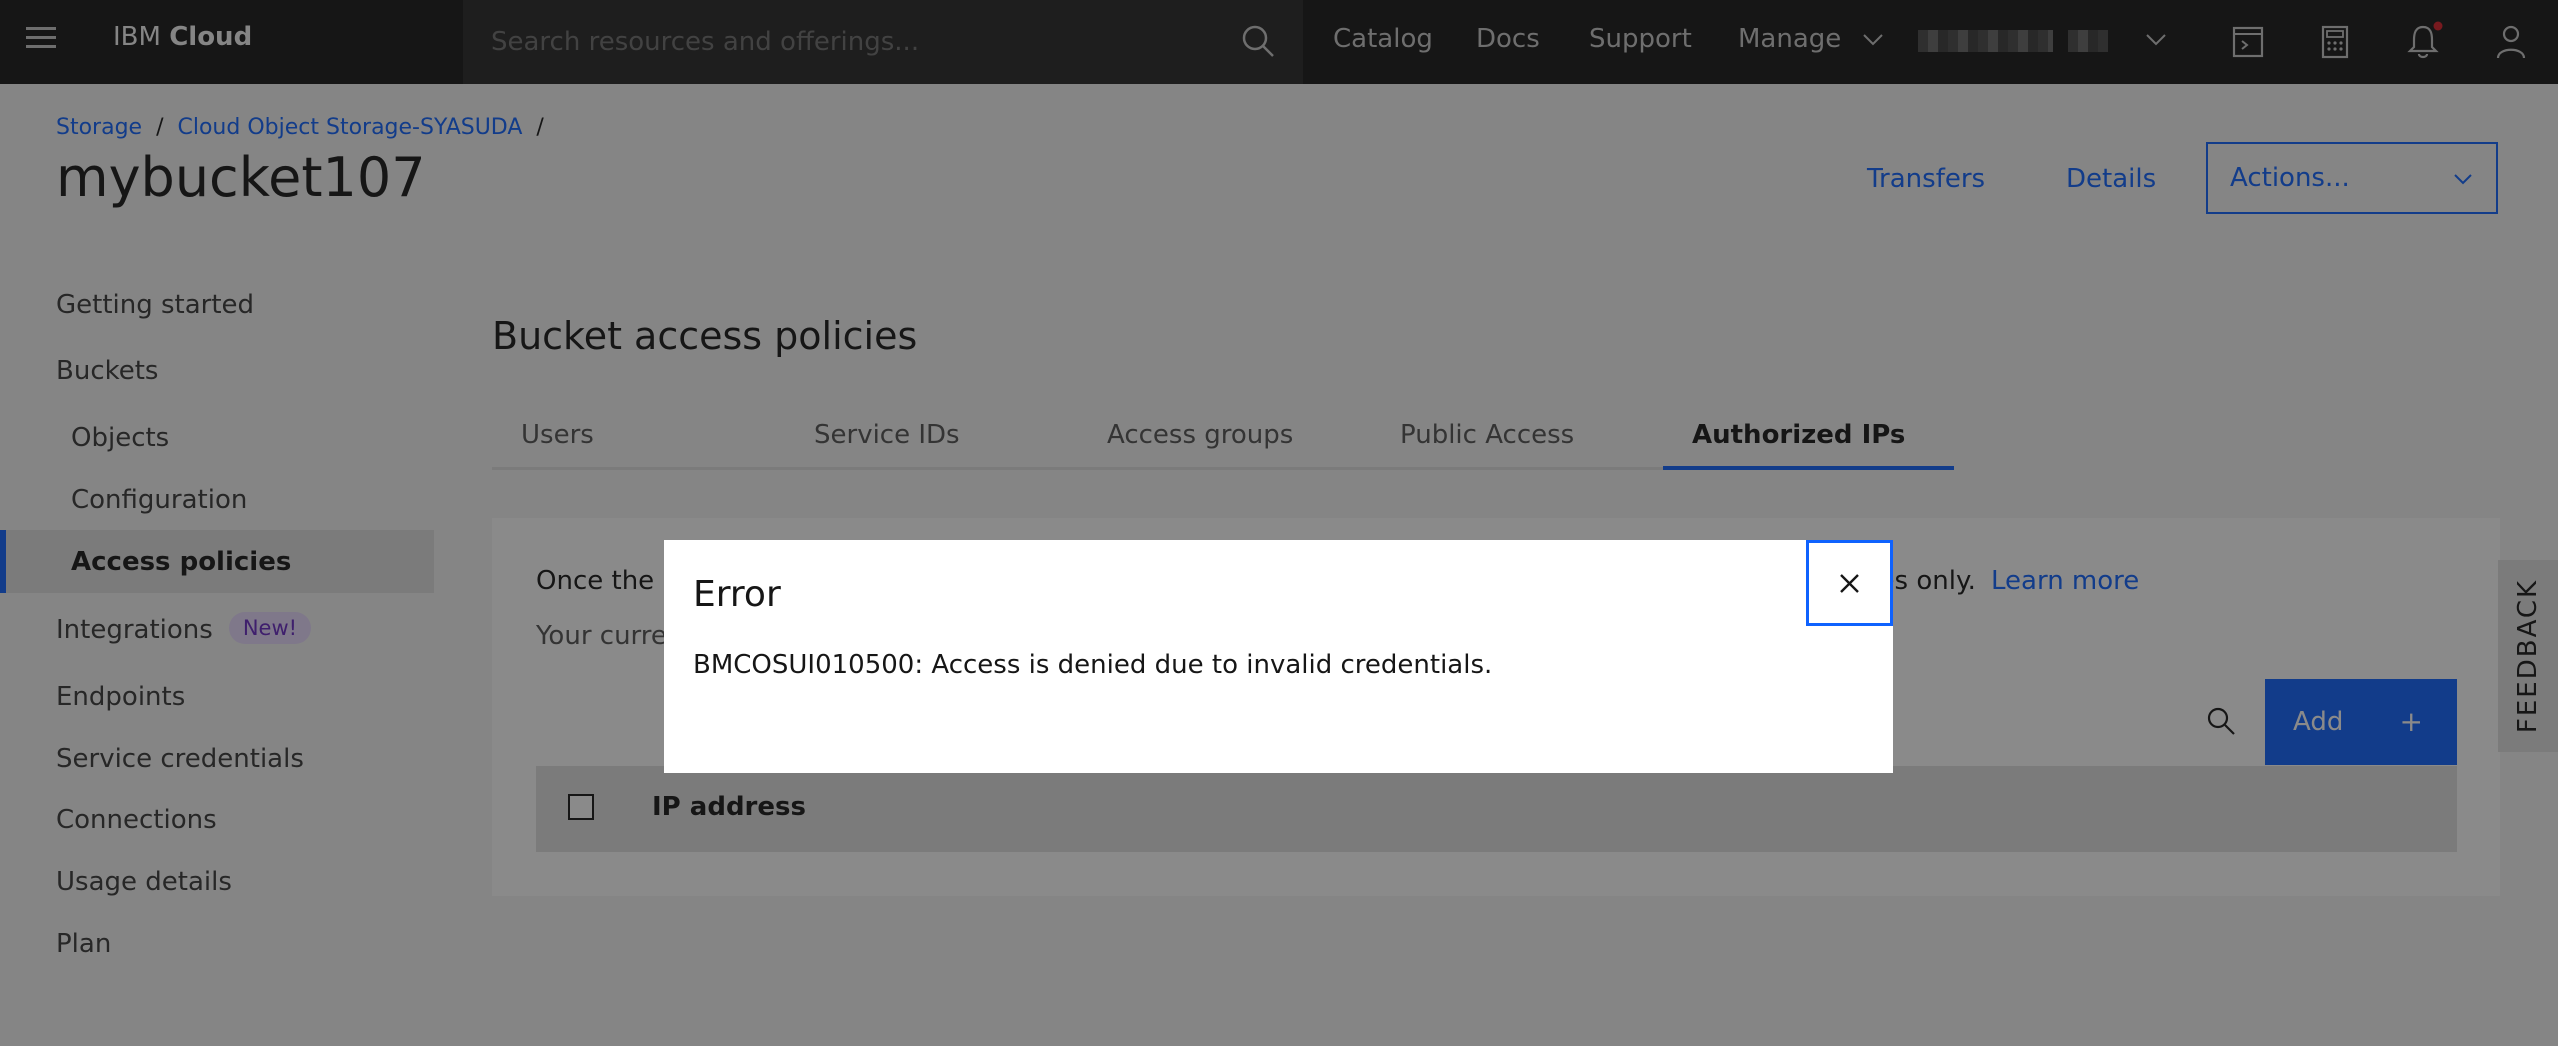 The width and height of the screenshot is (2558, 1046). I want to click on modal-close-button, so click(1849, 583).